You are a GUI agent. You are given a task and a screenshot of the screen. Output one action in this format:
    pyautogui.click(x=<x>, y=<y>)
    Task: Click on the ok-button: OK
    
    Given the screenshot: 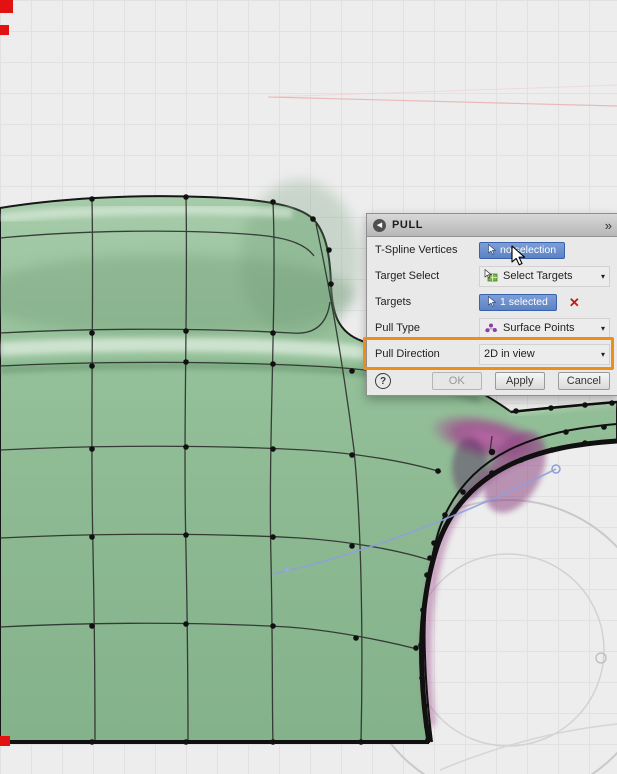 What is the action you would take?
    pyautogui.click(x=456, y=381)
    